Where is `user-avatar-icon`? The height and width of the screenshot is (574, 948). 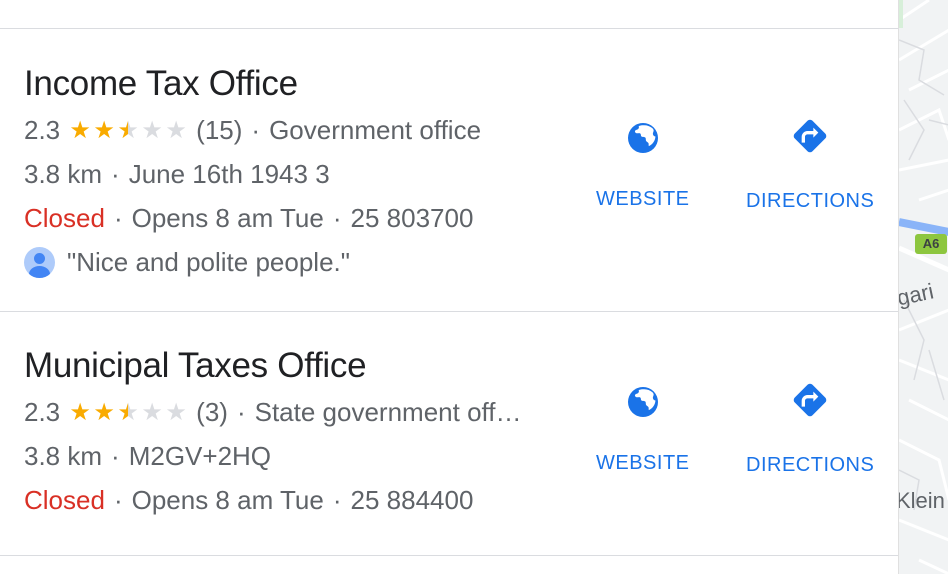 user-avatar-icon is located at coordinates (39, 262).